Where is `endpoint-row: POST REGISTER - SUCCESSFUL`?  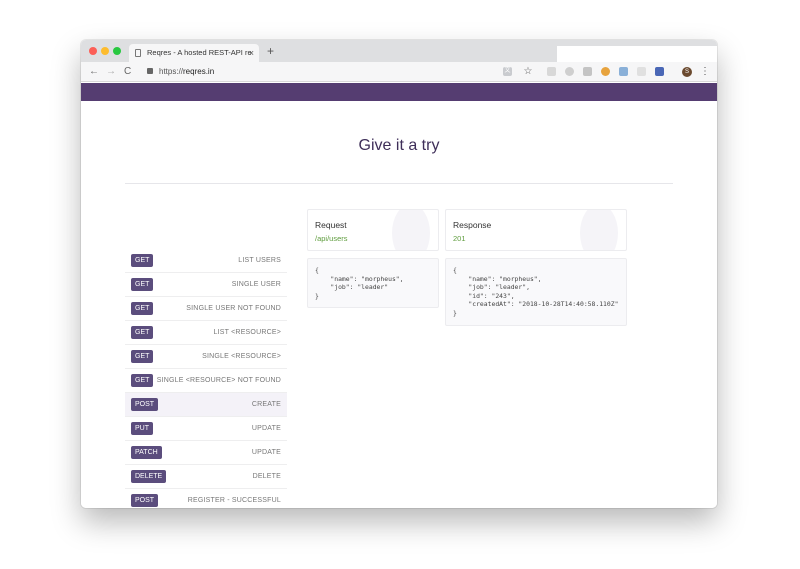 endpoint-row: POST REGISTER - SUCCESSFUL is located at coordinates (206, 498).